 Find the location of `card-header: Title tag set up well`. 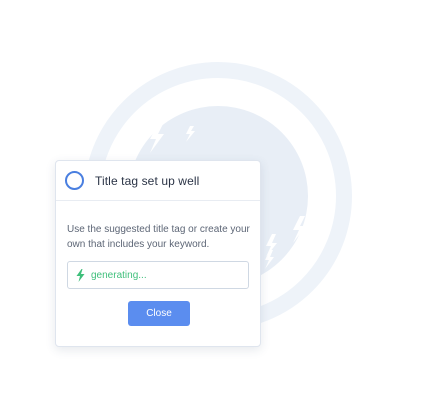

card-header: Title tag set up well is located at coordinates (158, 181).